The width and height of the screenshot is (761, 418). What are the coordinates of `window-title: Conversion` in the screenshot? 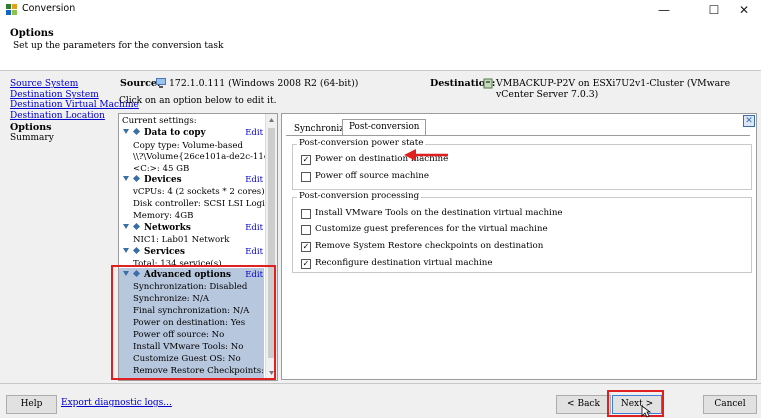 It's located at (49, 8).